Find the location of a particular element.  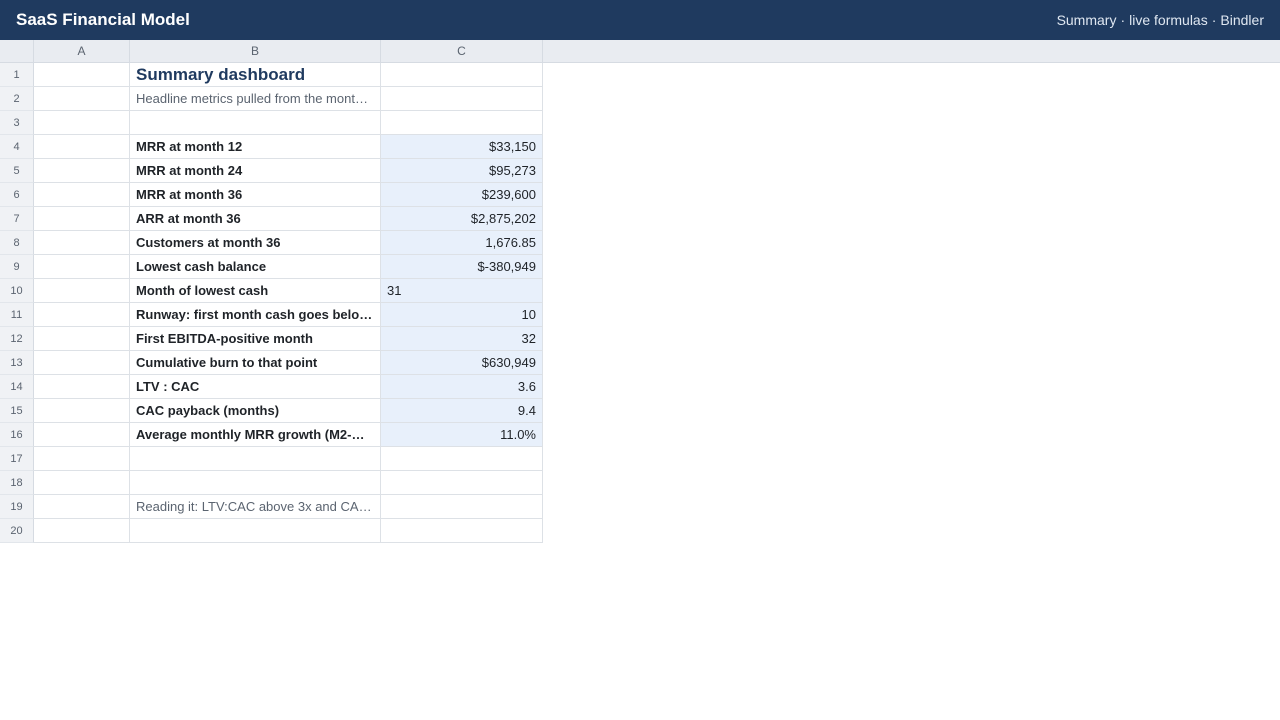

row-number: 16 is located at coordinates (17, 435).